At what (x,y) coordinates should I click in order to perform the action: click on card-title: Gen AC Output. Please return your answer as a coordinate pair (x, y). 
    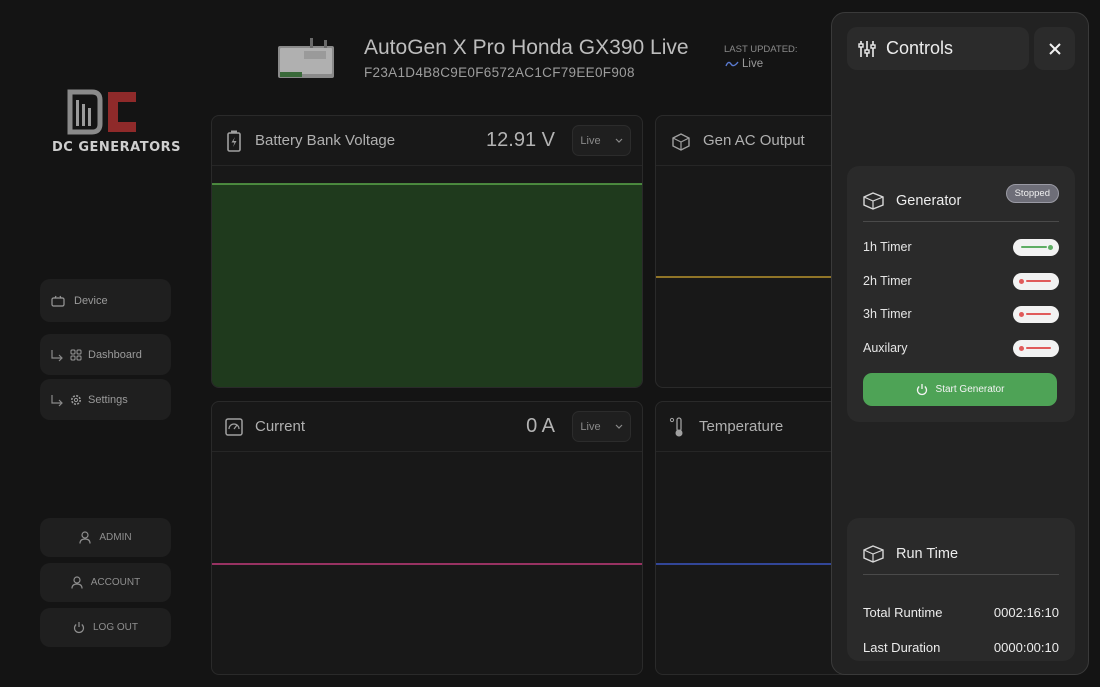
    Looking at the image, I should click on (754, 140).